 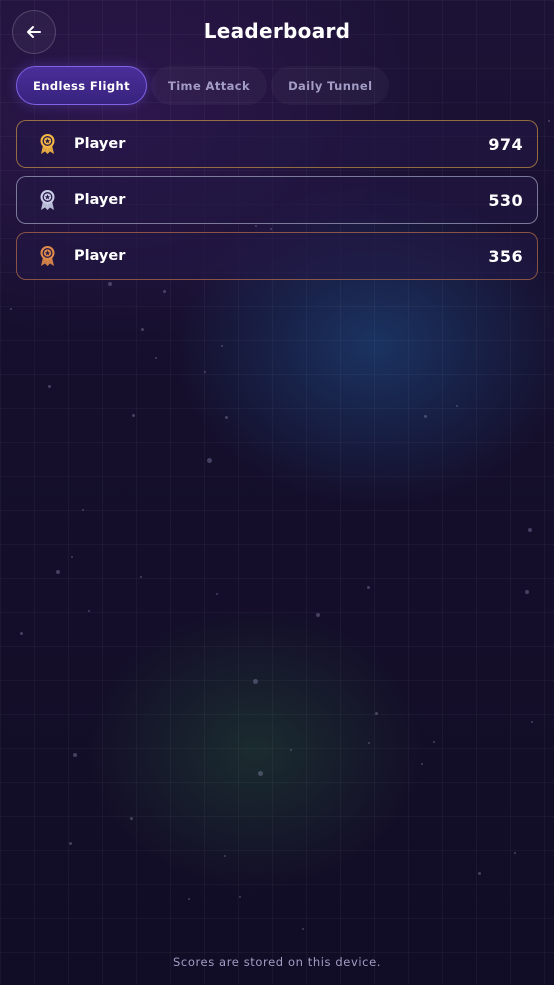 What do you see at coordinates (47, 256) in the screenshot?
I see `bronze-medal-icon` at bounding box center [47, 256].